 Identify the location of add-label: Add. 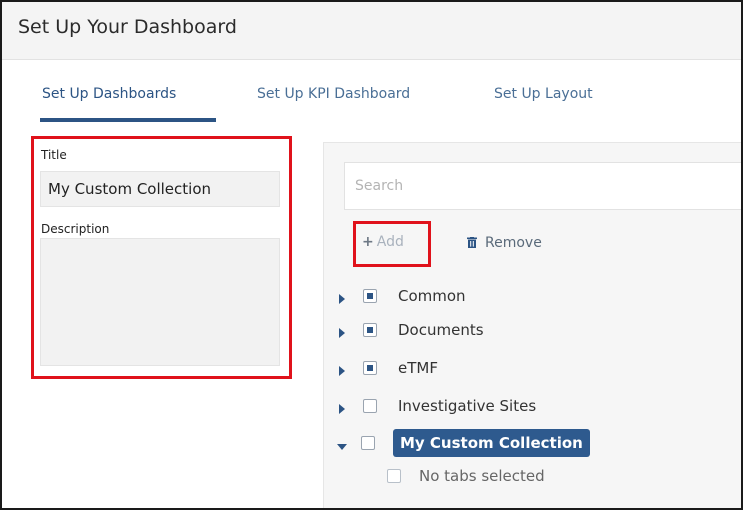
(390, 242).